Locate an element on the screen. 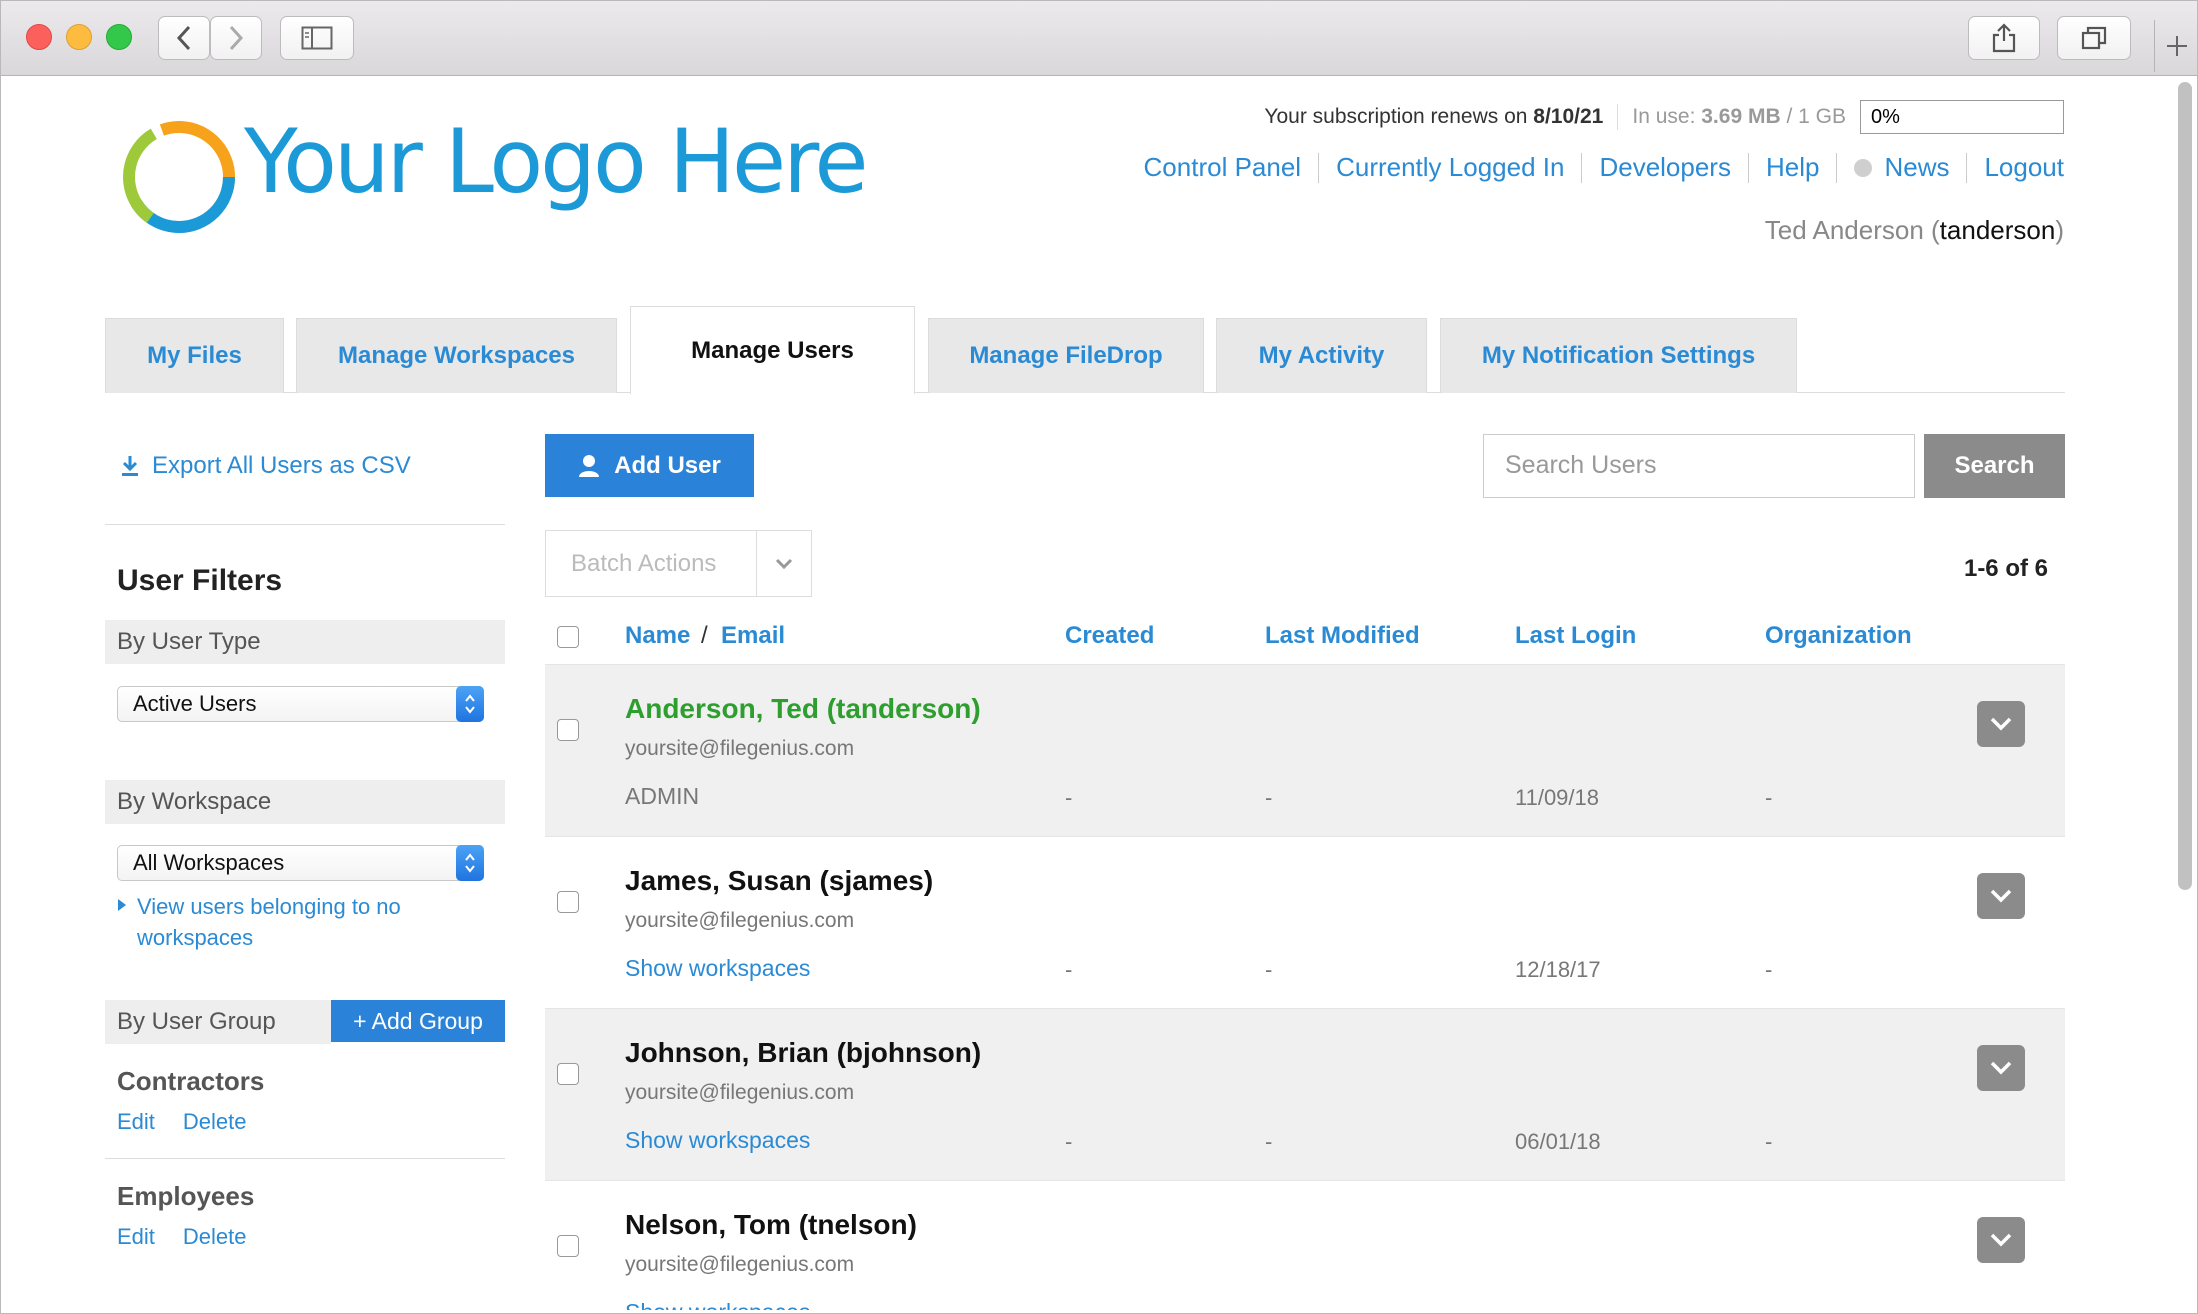  usage-label: In use: is located at coordinates (1664, 116).